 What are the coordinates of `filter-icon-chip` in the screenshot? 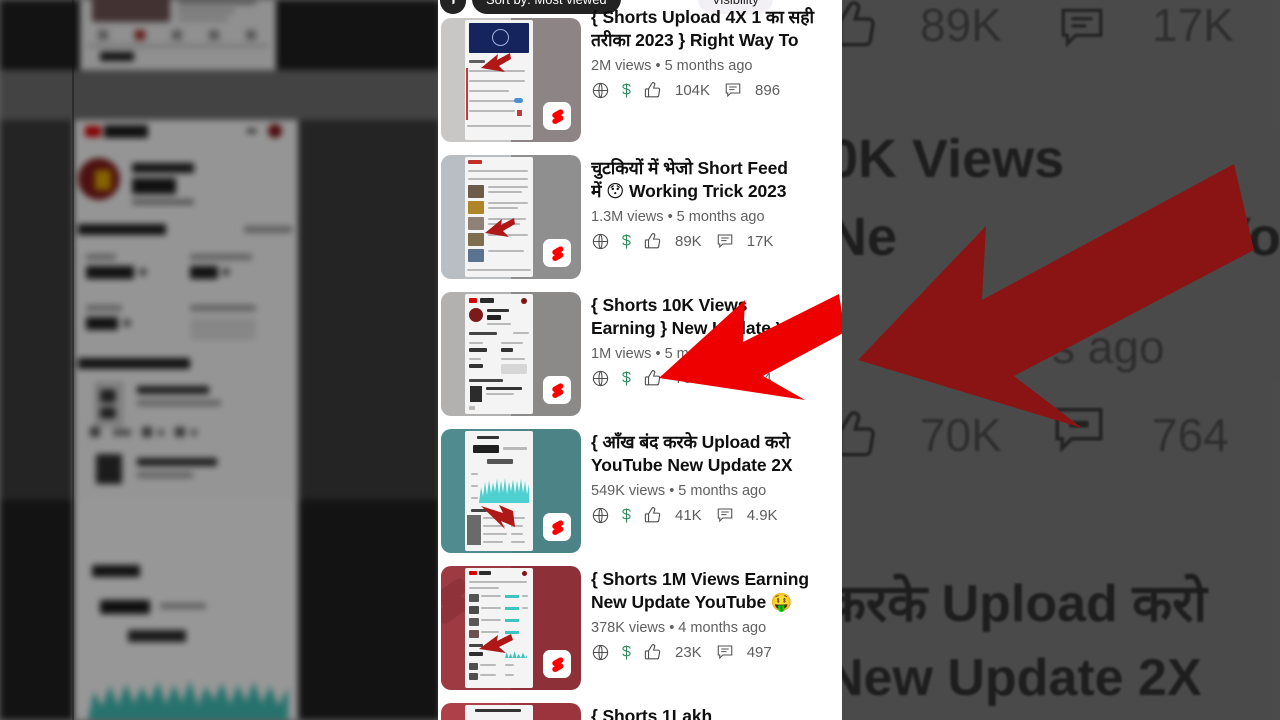 It's located at (453, 7).